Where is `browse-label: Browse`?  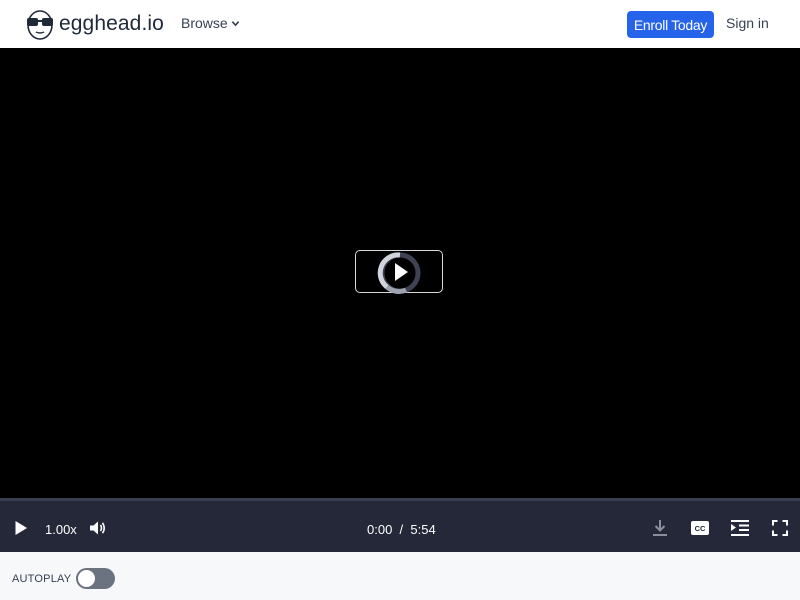
browse-label: Browse is located at coordinates (204, 23).